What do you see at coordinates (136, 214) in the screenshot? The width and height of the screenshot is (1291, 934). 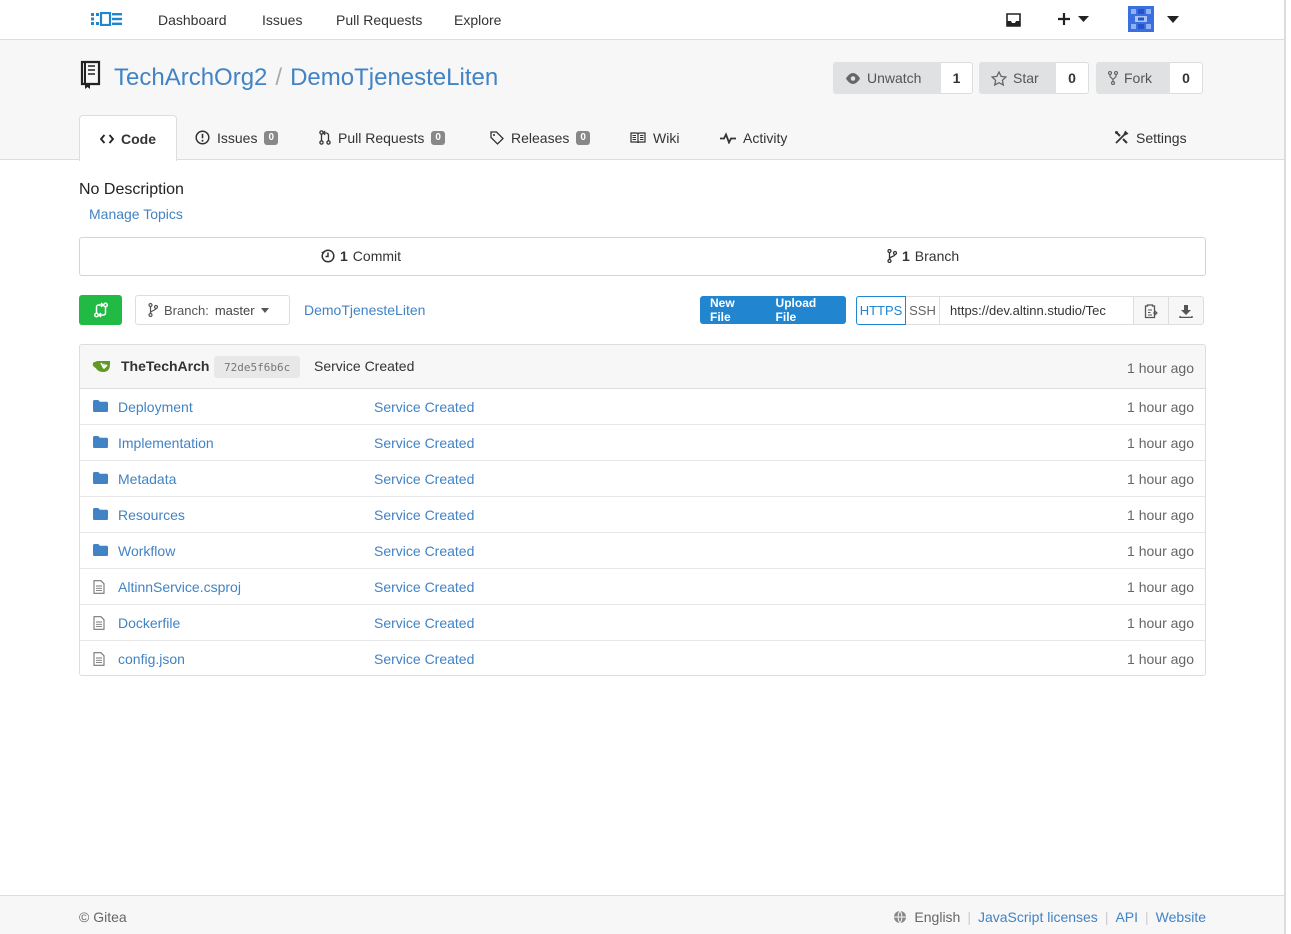 I see `manage-topics-link: Manage Topics` at bounding box center [136, 214].